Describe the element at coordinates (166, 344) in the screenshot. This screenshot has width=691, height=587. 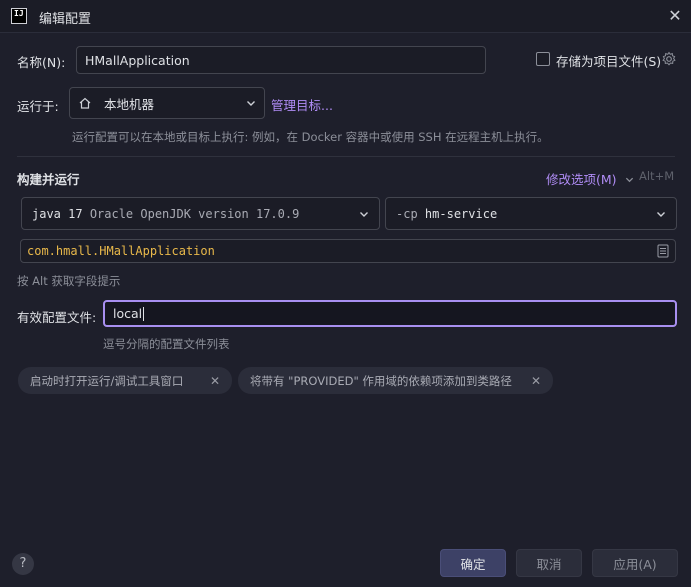
I see `active-profiles-hint: 逗号分隔的配置文件列表` at that location.